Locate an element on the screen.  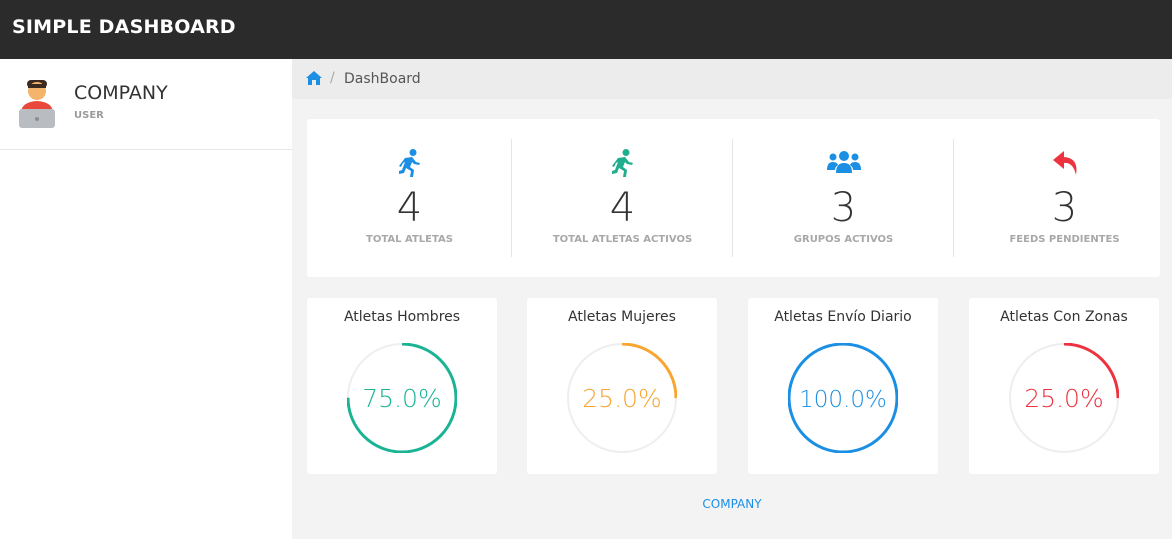
user-avatar-icon is located at coordinates (37, 104).